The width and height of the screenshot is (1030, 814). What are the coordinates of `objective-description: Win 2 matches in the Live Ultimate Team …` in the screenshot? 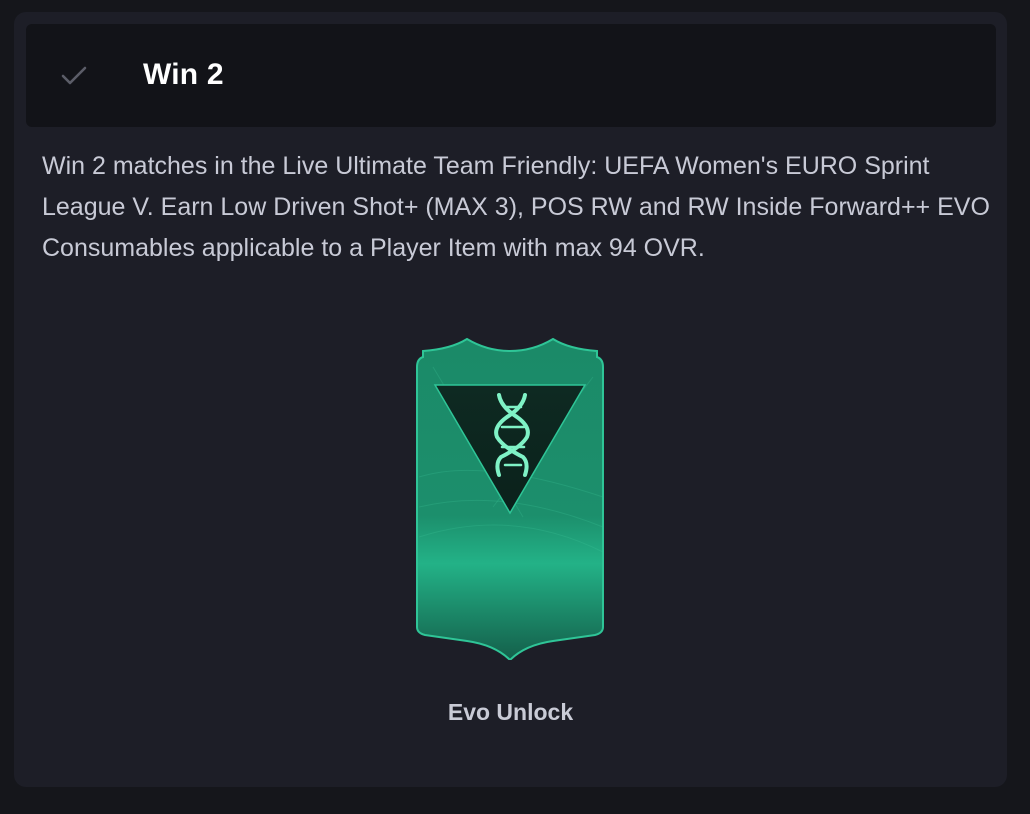 It's located at (516, 207).